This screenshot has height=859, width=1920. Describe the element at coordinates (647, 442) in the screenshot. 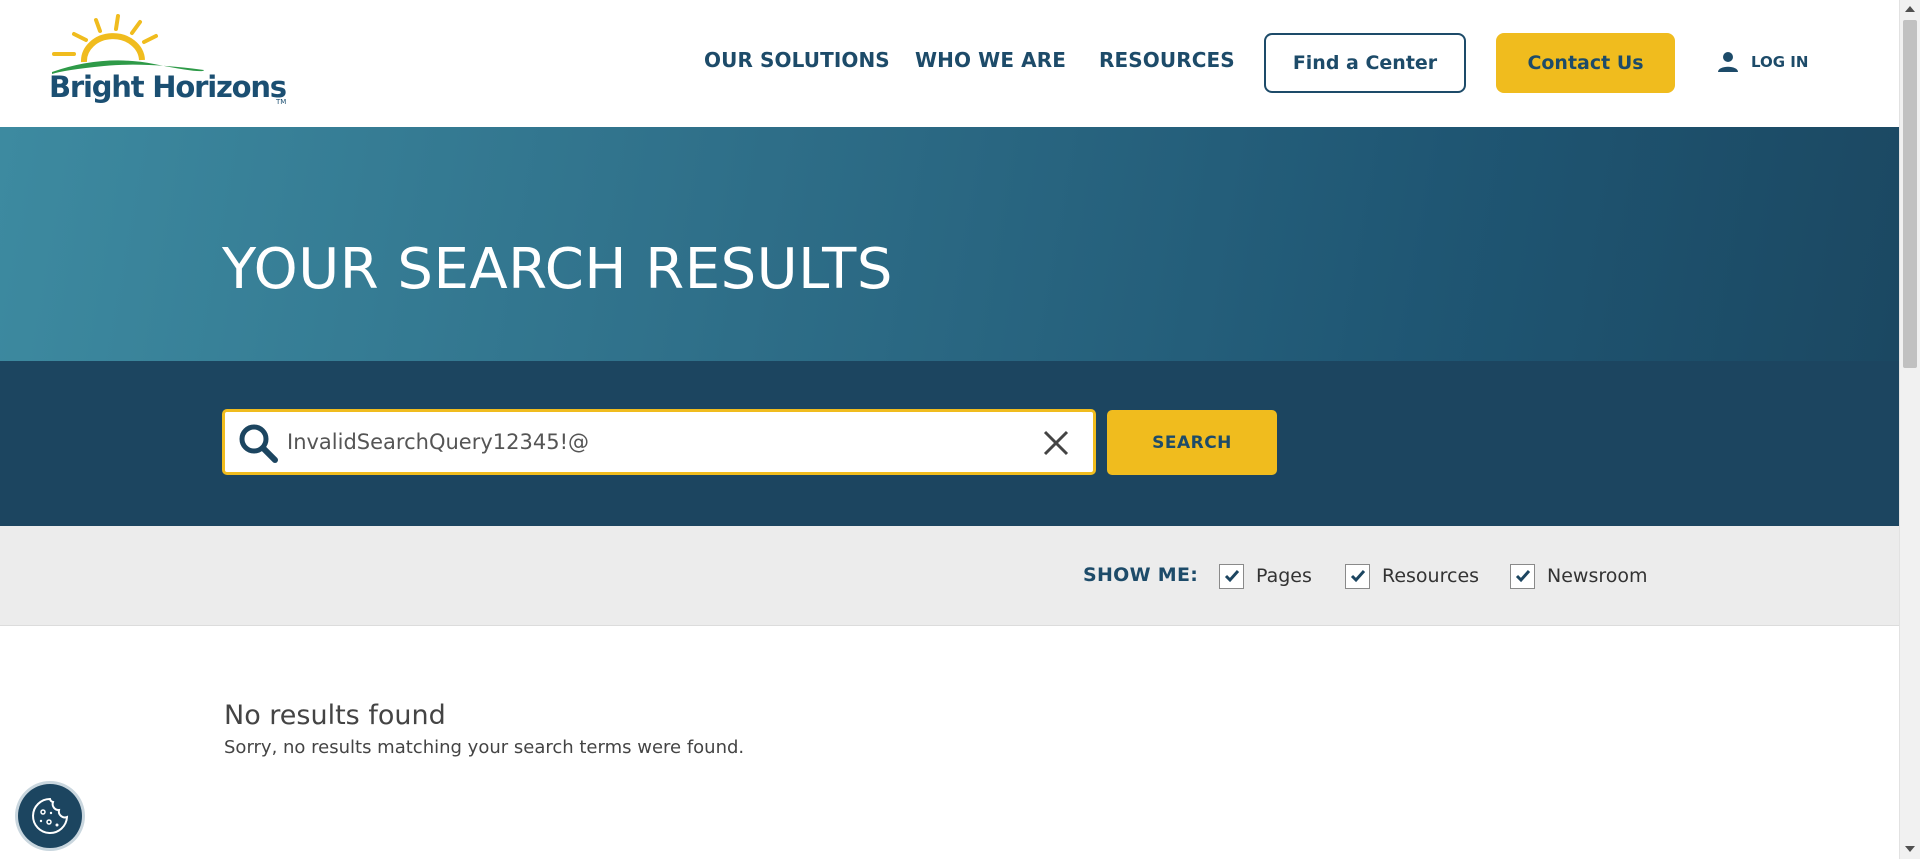

I see `search-input` at that location.